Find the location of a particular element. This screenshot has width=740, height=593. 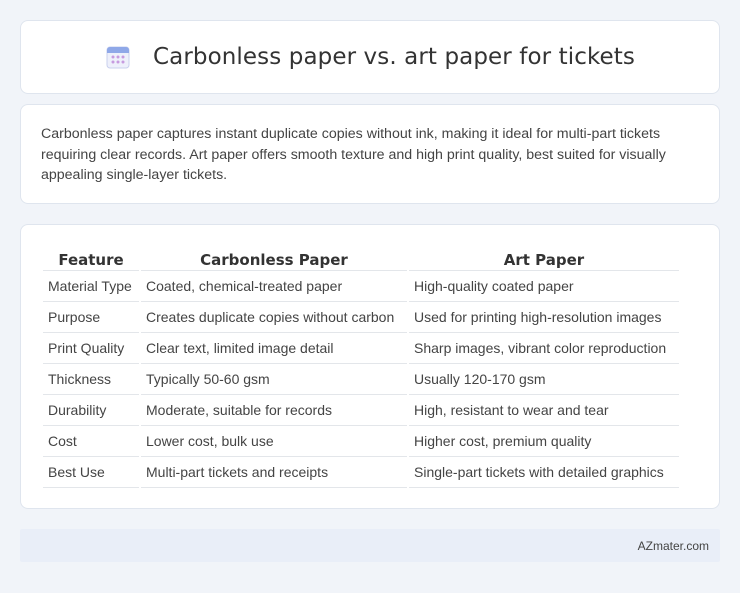

table-cell: High, resistant to wear and tear is located at coordinates (544, 410).